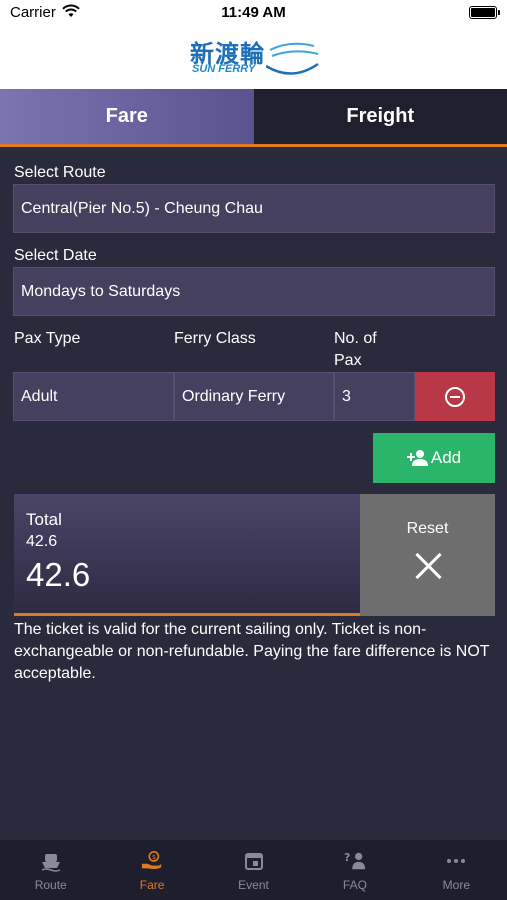  What do you see at coordinates (484, 12) in the screenshot?
I see `battery-icon` at bounding box center [484, 12].